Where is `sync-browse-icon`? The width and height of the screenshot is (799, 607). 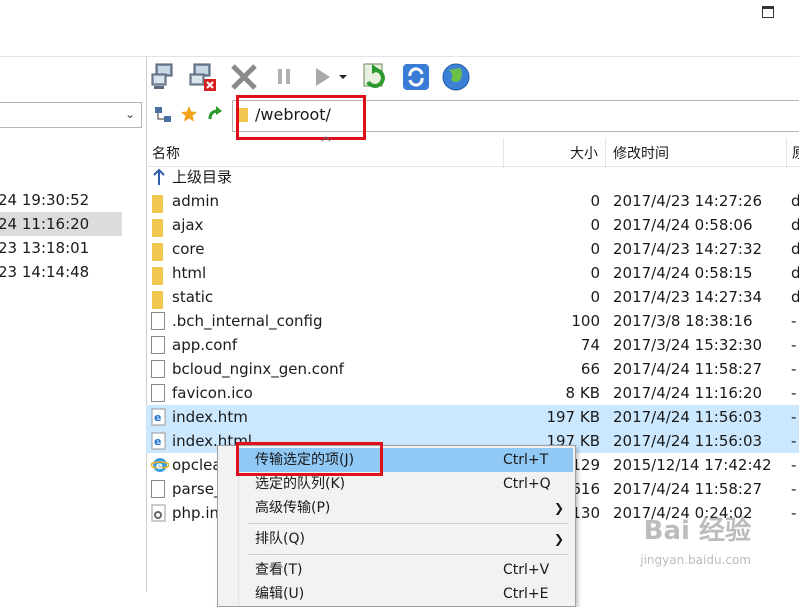
sync-browse-icon is located at coordinates (376, 77).